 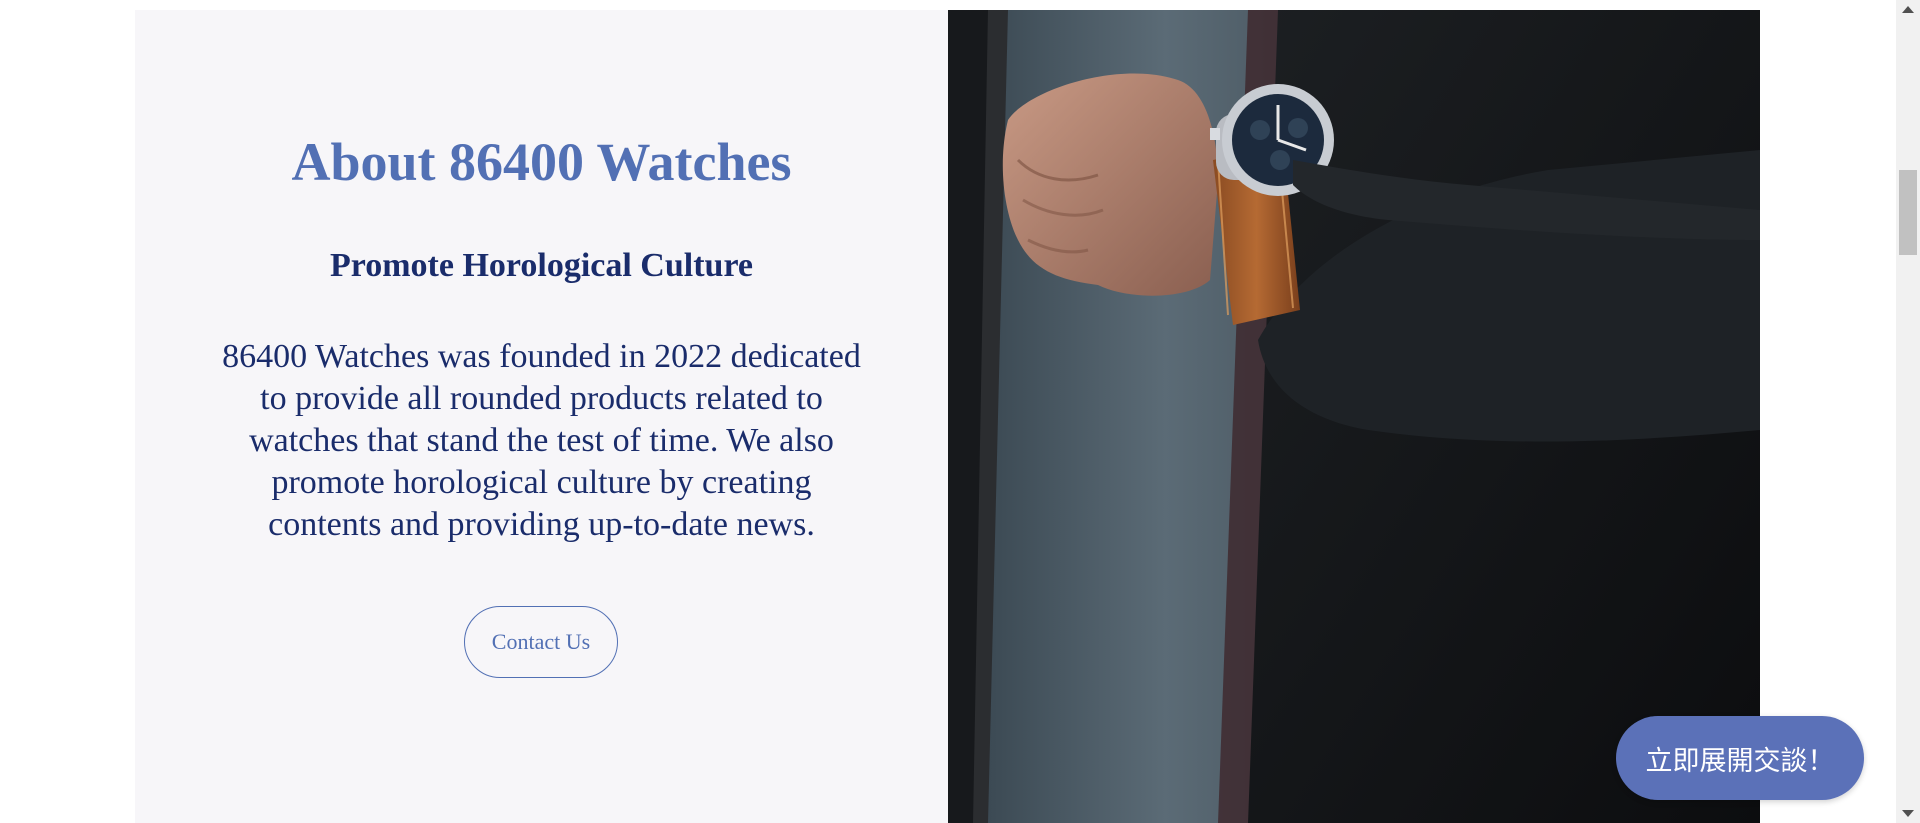 What do you see at coordinates (1908, 813) in the screenshot?
I see `scroll-down-arrow-icon` at bounding box center [1908, 813].